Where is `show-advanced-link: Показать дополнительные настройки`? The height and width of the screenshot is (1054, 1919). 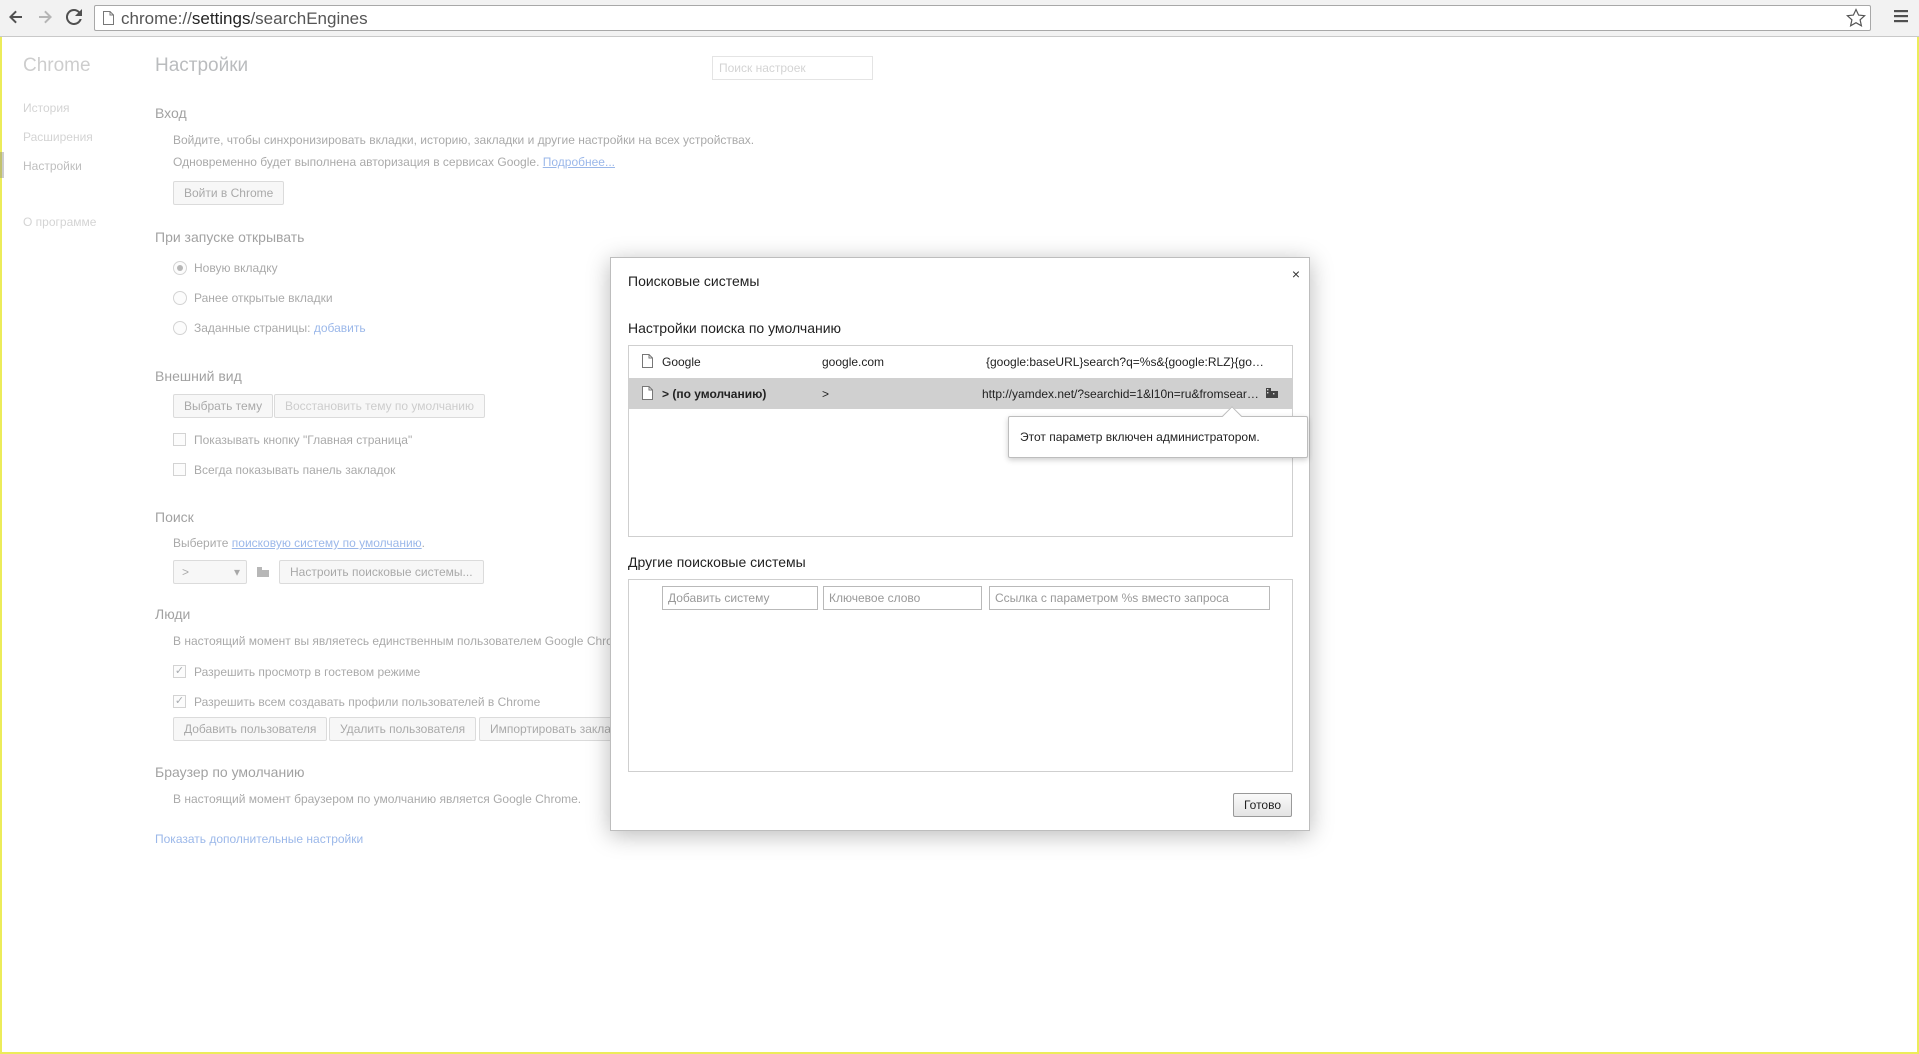 show-advanced-link: Показать дополнительные настройки is located at coordinates (259, 839).